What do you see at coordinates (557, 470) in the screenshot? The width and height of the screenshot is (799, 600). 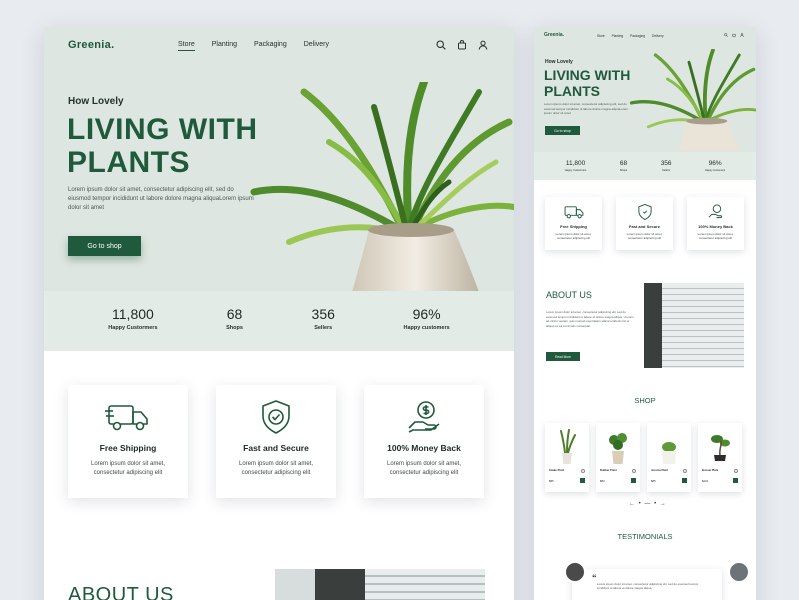 I see `product-name: Snake Plant` at bounding box center [557, 470].